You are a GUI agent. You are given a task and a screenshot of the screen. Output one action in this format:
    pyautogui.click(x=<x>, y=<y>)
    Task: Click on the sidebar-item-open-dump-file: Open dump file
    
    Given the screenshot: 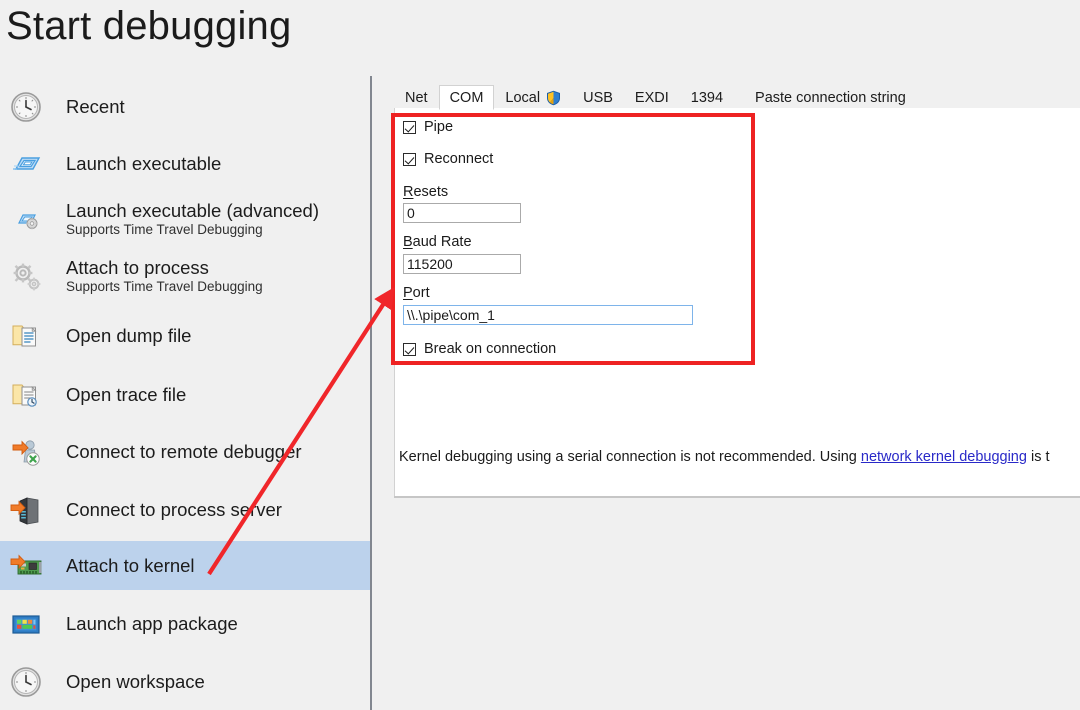 What is the action you would take?
    pyautogui.click(x=185, y=335)
    